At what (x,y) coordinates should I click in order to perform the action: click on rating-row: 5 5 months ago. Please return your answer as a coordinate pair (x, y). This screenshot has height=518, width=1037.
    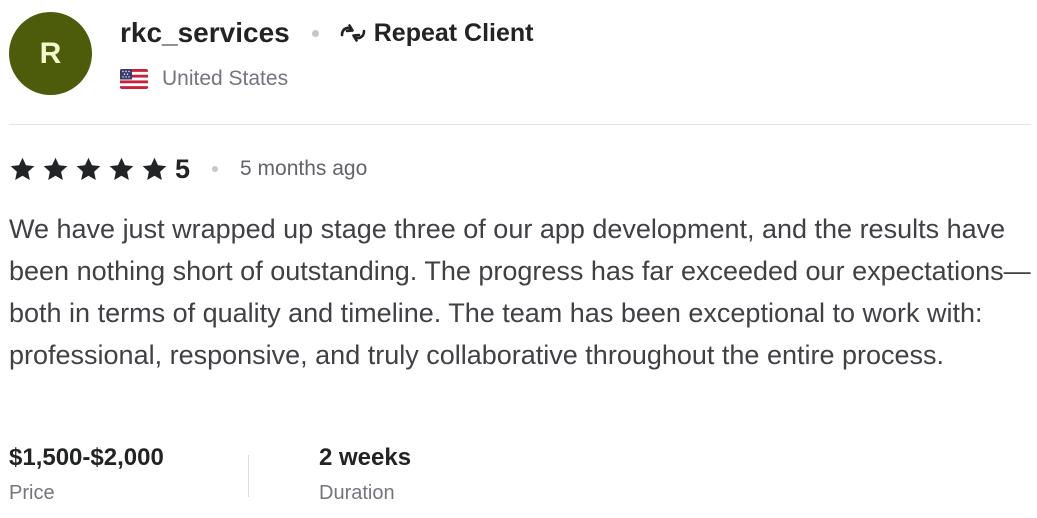
    Looking at the image, I should click on (188, 169).